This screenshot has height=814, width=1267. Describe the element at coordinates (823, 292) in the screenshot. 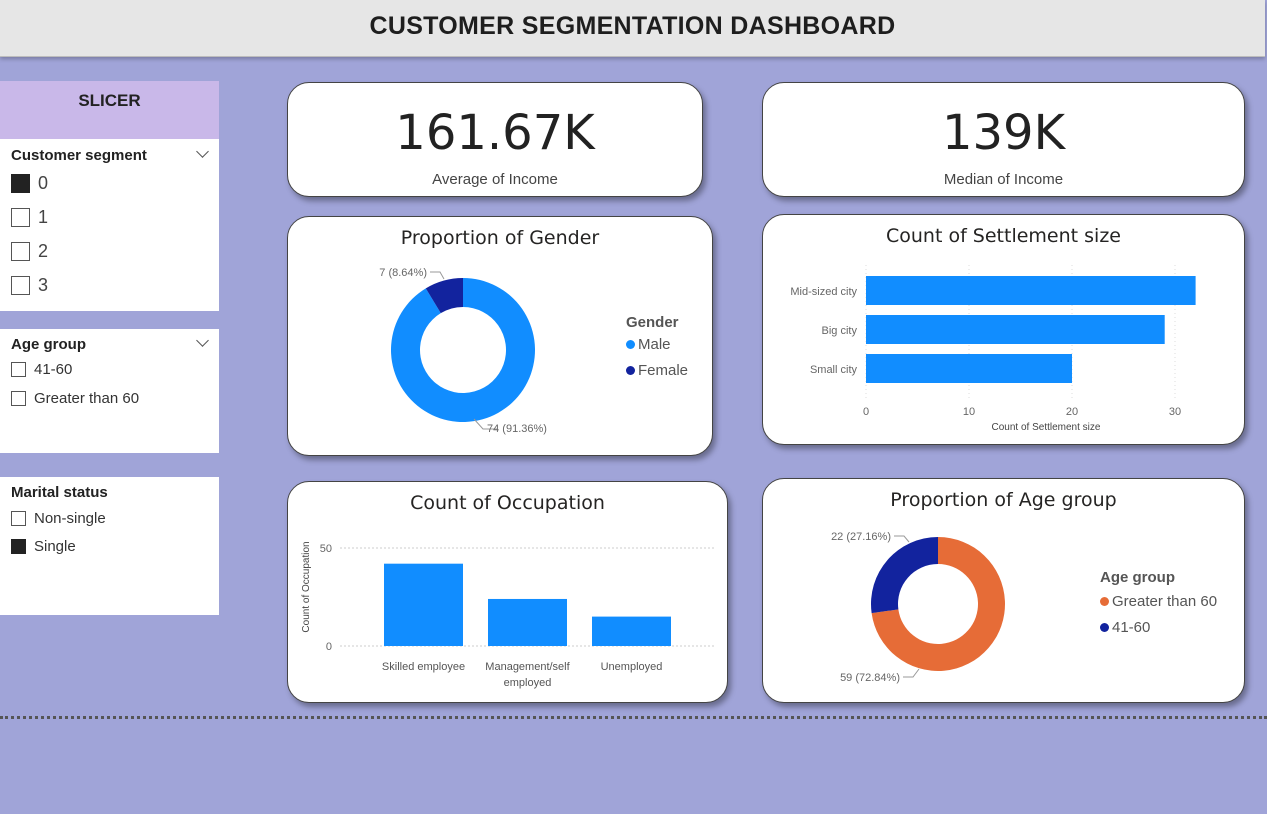

I see `y-category-label: Mid-sized city` at that location.